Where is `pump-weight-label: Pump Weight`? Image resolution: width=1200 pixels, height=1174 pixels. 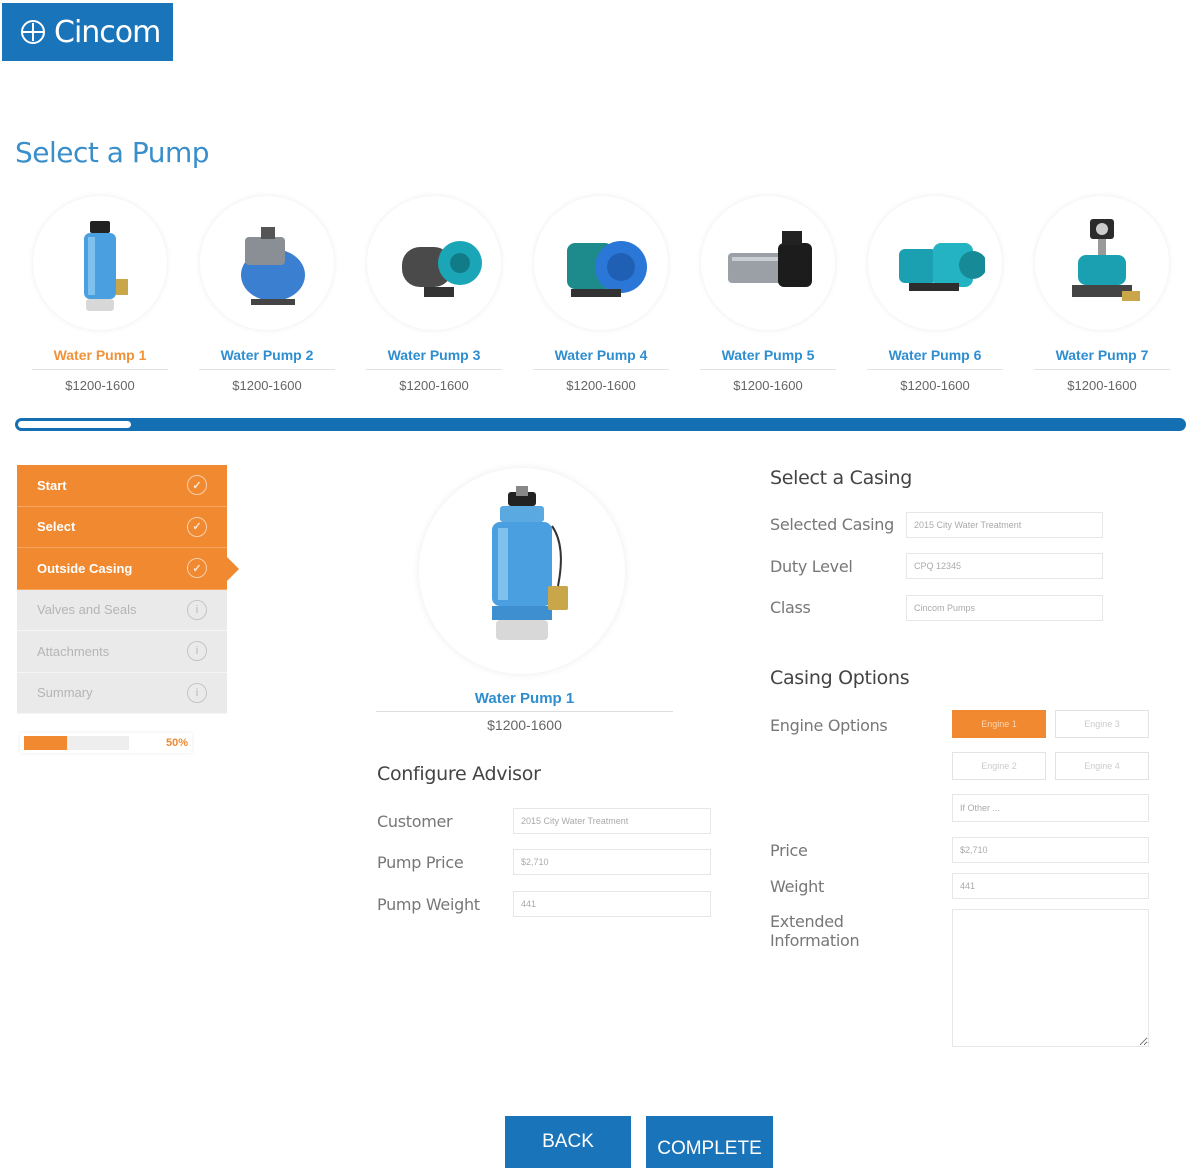
pump-weight-label: Pump Weight is located at coordinates (428, 904).